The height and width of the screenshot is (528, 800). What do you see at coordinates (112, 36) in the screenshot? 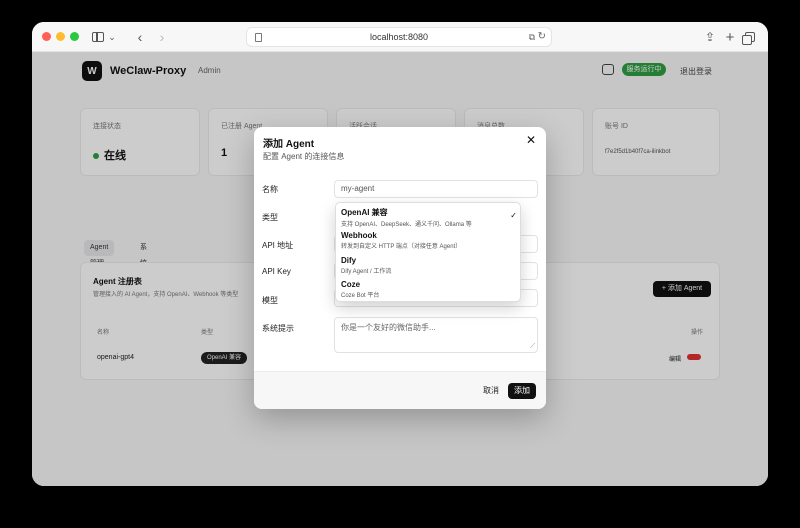
I see `chevron-down-icon: ⌄` at bounding box center [112, 36].